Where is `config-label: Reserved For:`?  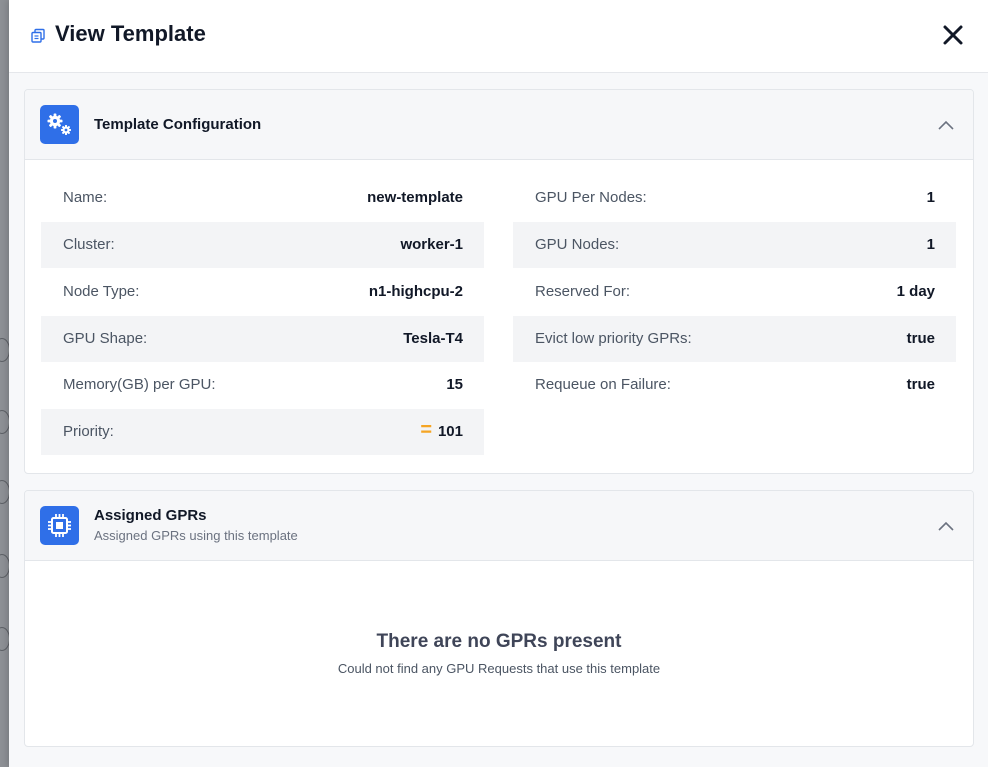 config-label: Reserved For: is located at coordinates (583, 291).